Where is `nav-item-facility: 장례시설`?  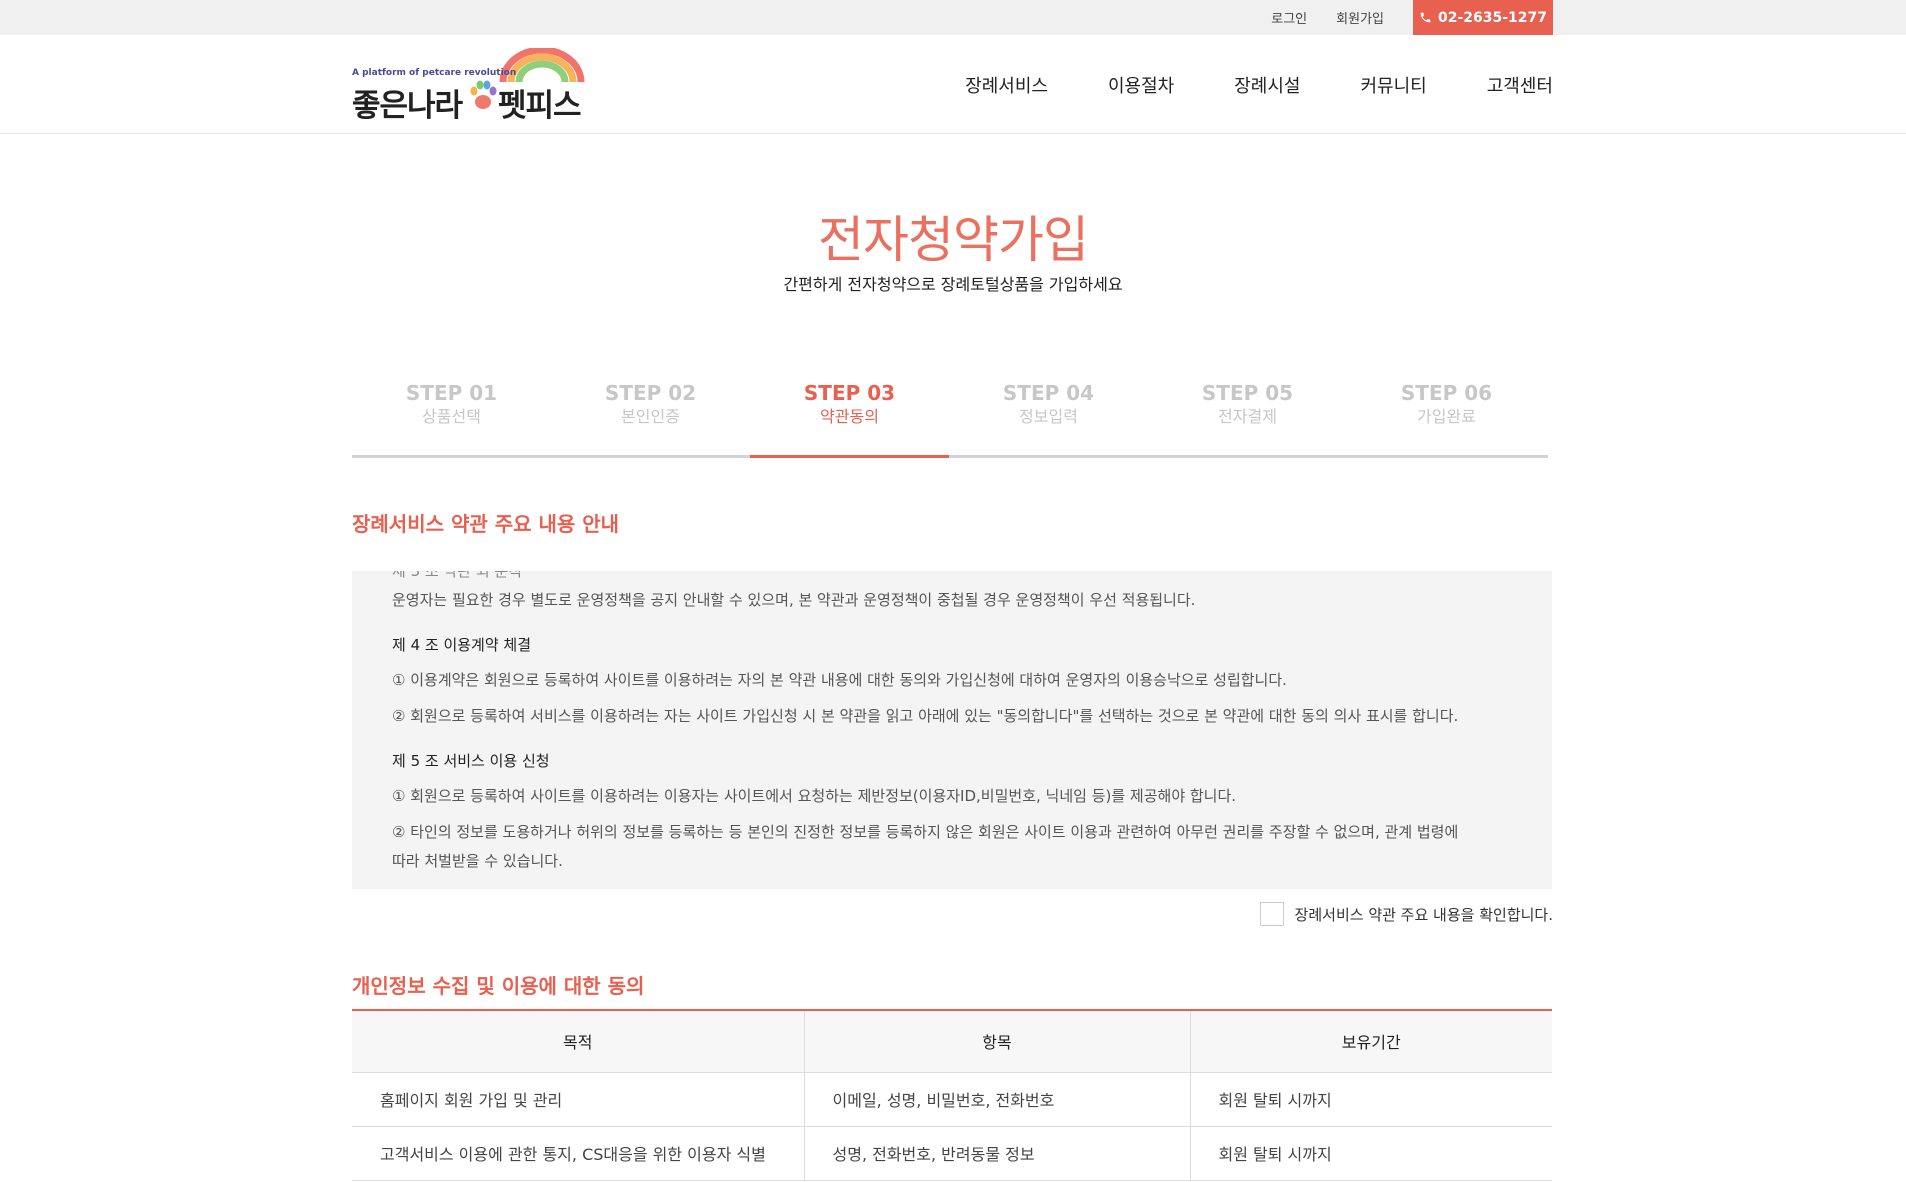 nav-item-facility: 장례시설 is located at coordinates (1267, 85).